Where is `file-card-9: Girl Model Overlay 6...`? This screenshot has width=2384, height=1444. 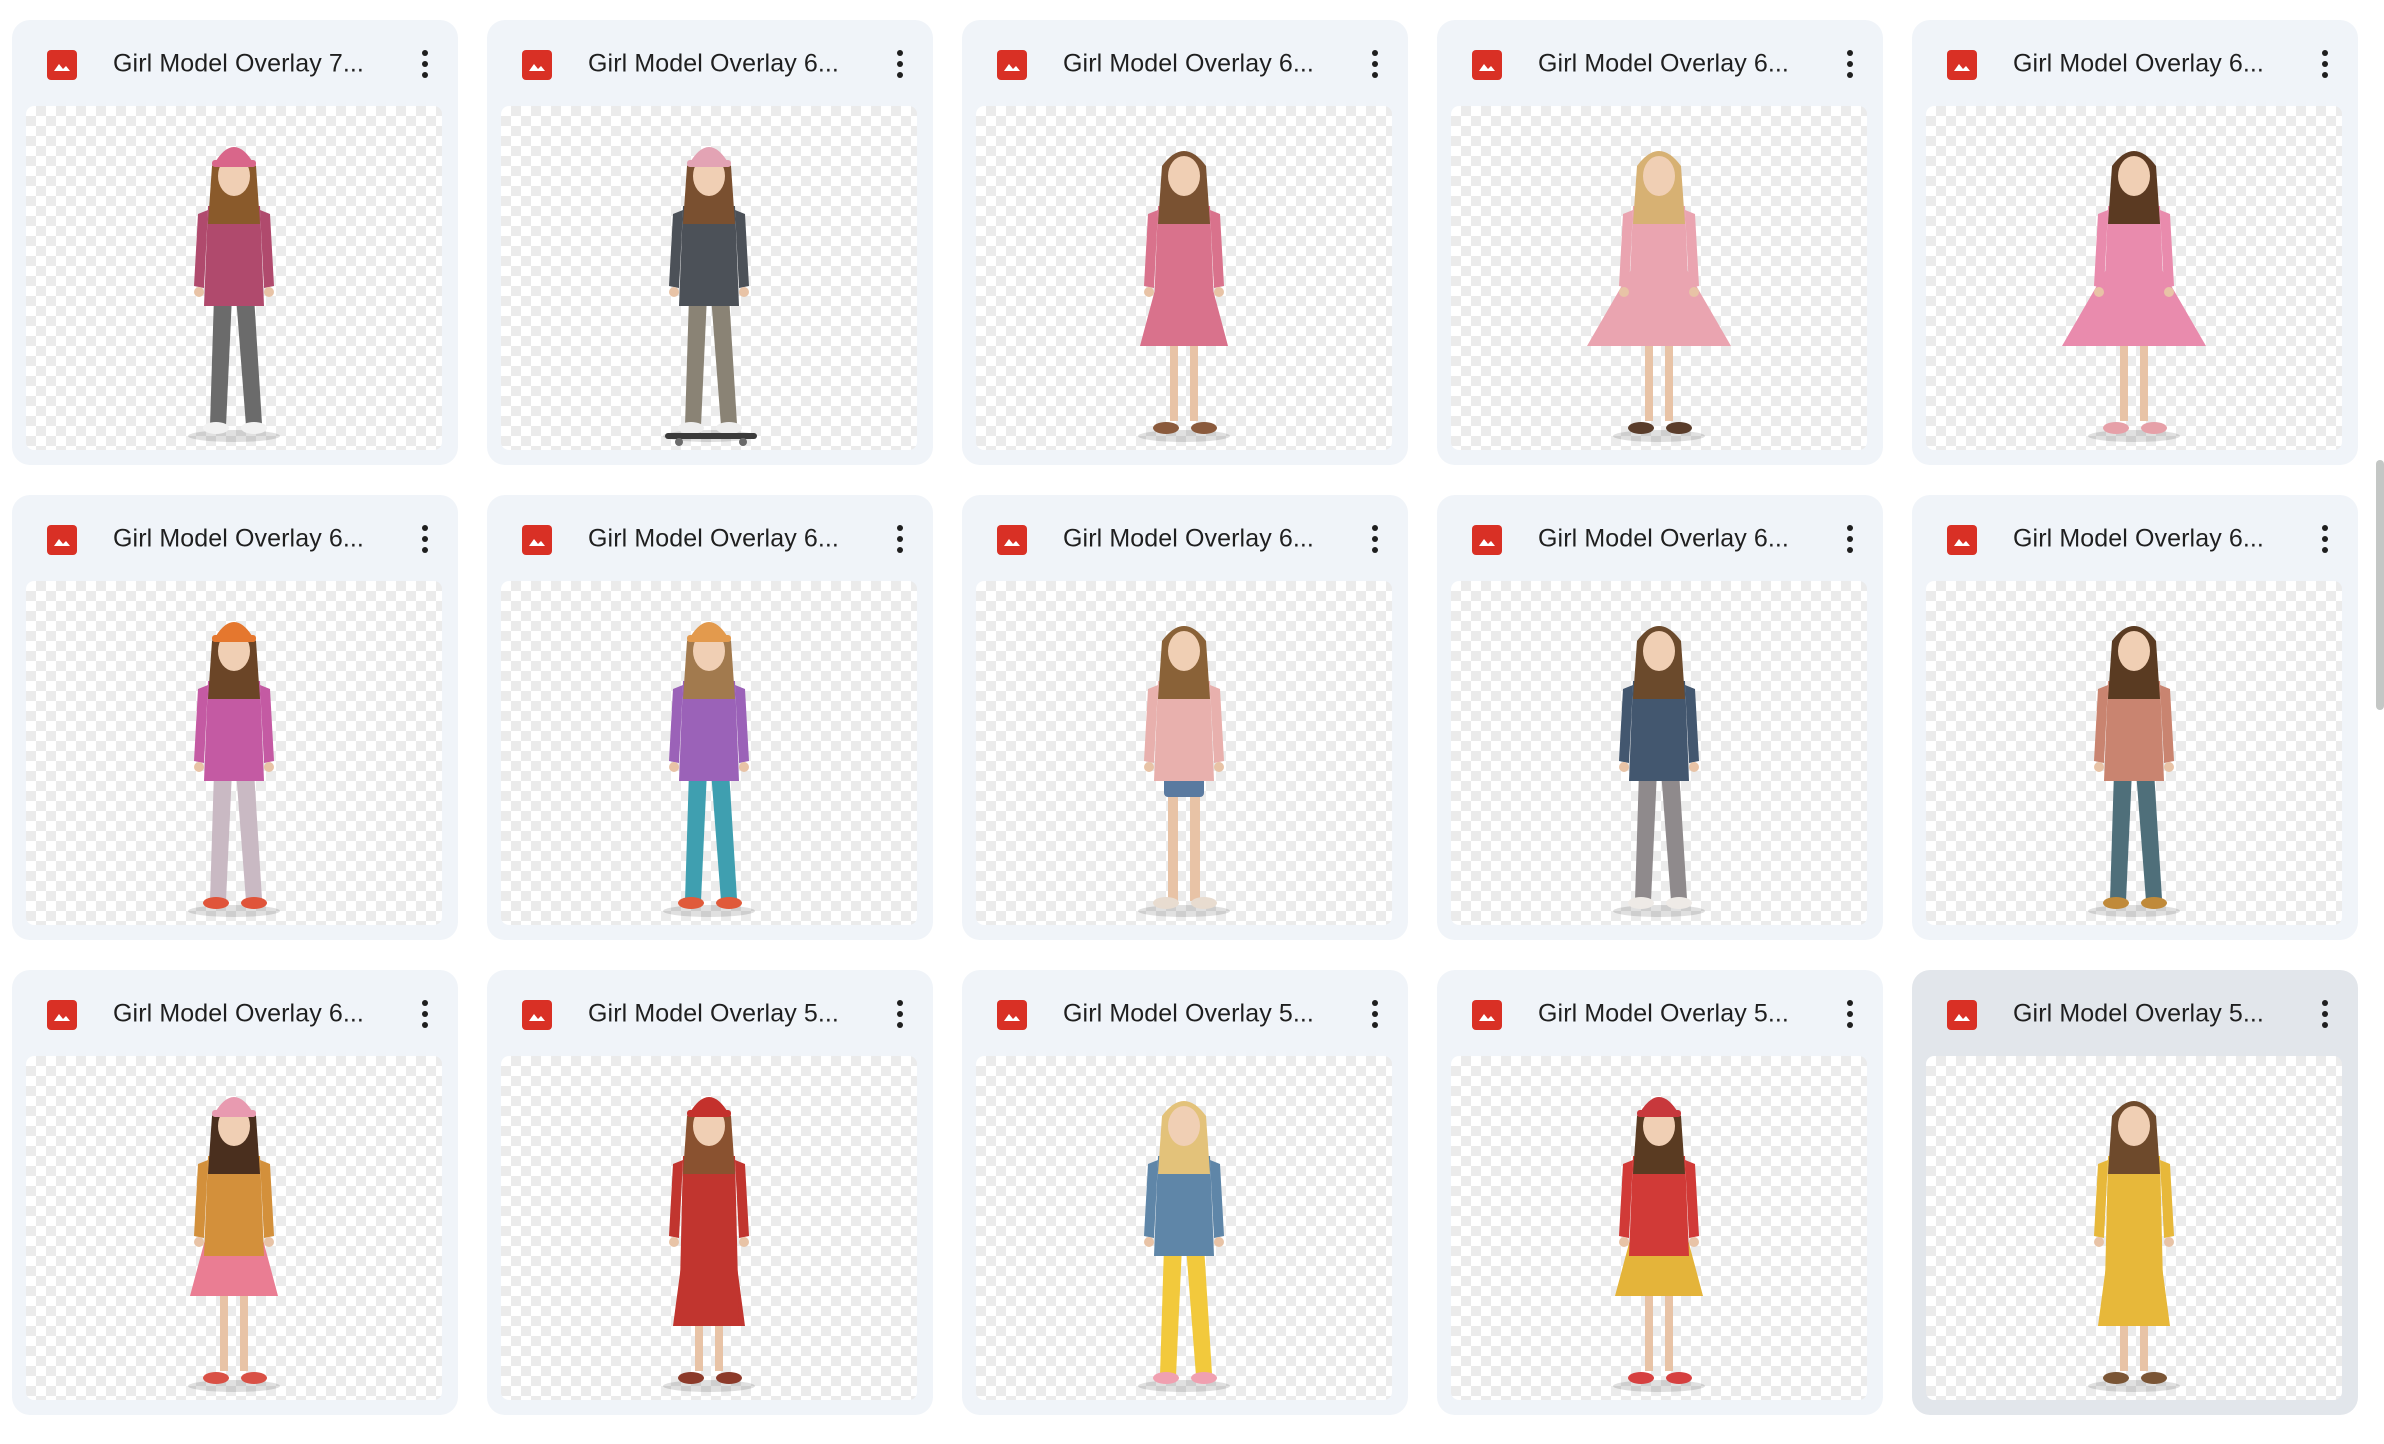 file-card-9: Girl Model Overlay 6... is located at coordinates (1660, 717).